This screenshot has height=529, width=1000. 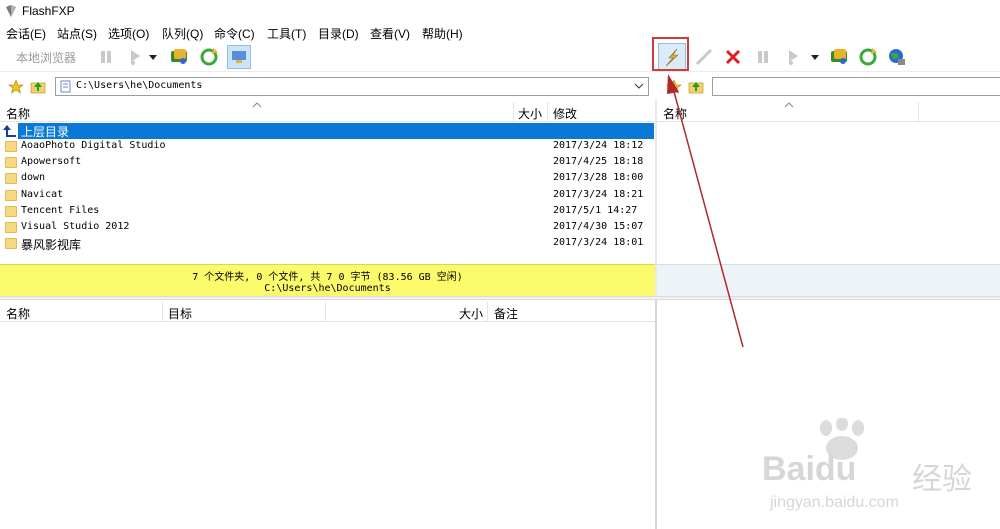 What do you see at coordinates (809, 469) in the screenshot?
I see `watermark-brand: Baidu` at bounding box center [809, 469].